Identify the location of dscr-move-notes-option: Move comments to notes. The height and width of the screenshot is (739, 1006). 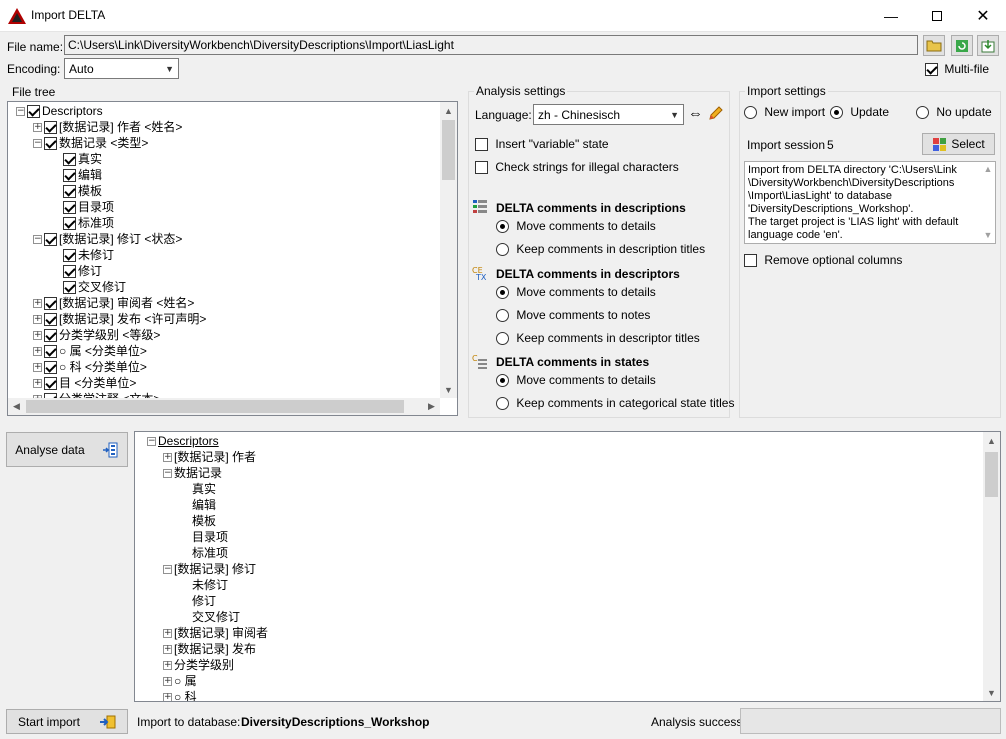
(573, 315).